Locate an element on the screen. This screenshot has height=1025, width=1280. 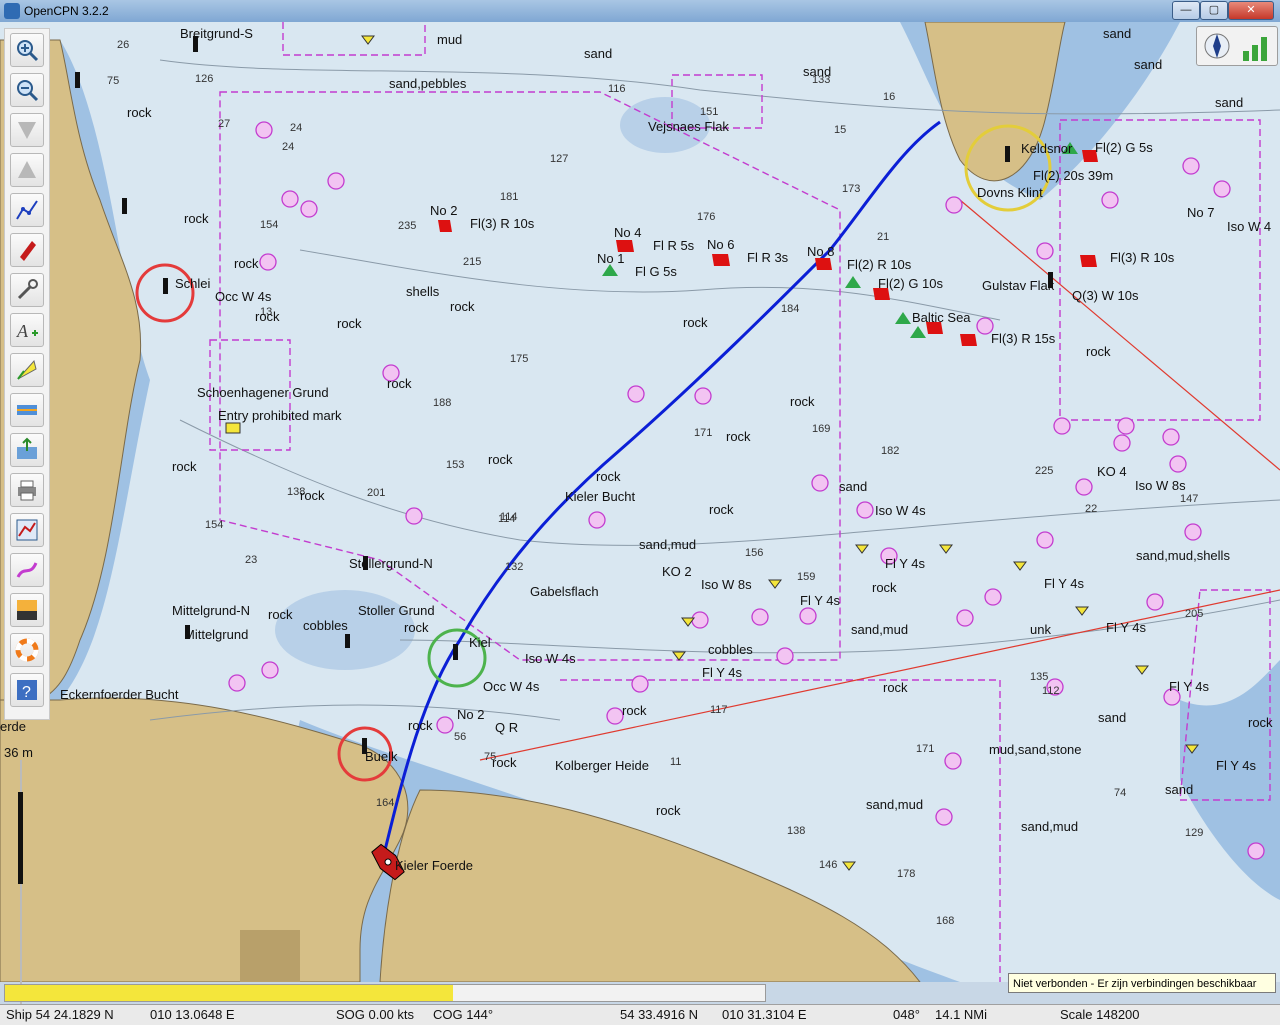
svg-text: Fl R 5s is located at coordinates (674, 245).